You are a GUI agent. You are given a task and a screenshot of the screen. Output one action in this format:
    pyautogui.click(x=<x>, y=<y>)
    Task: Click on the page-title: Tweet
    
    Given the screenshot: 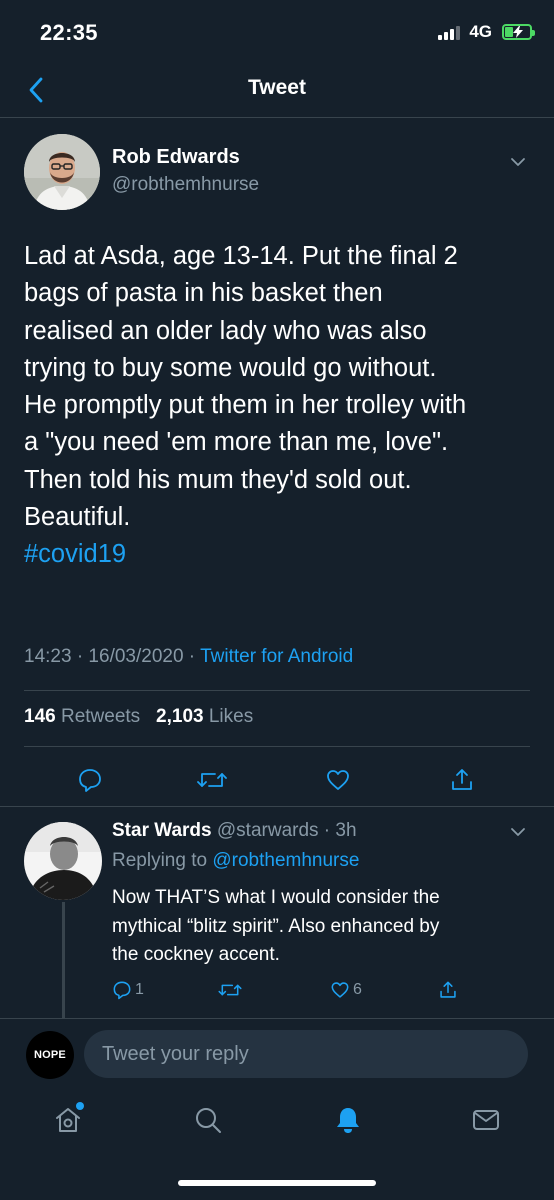 What is the action you would take?
    pyautogui.click(x=277, y=87)
    